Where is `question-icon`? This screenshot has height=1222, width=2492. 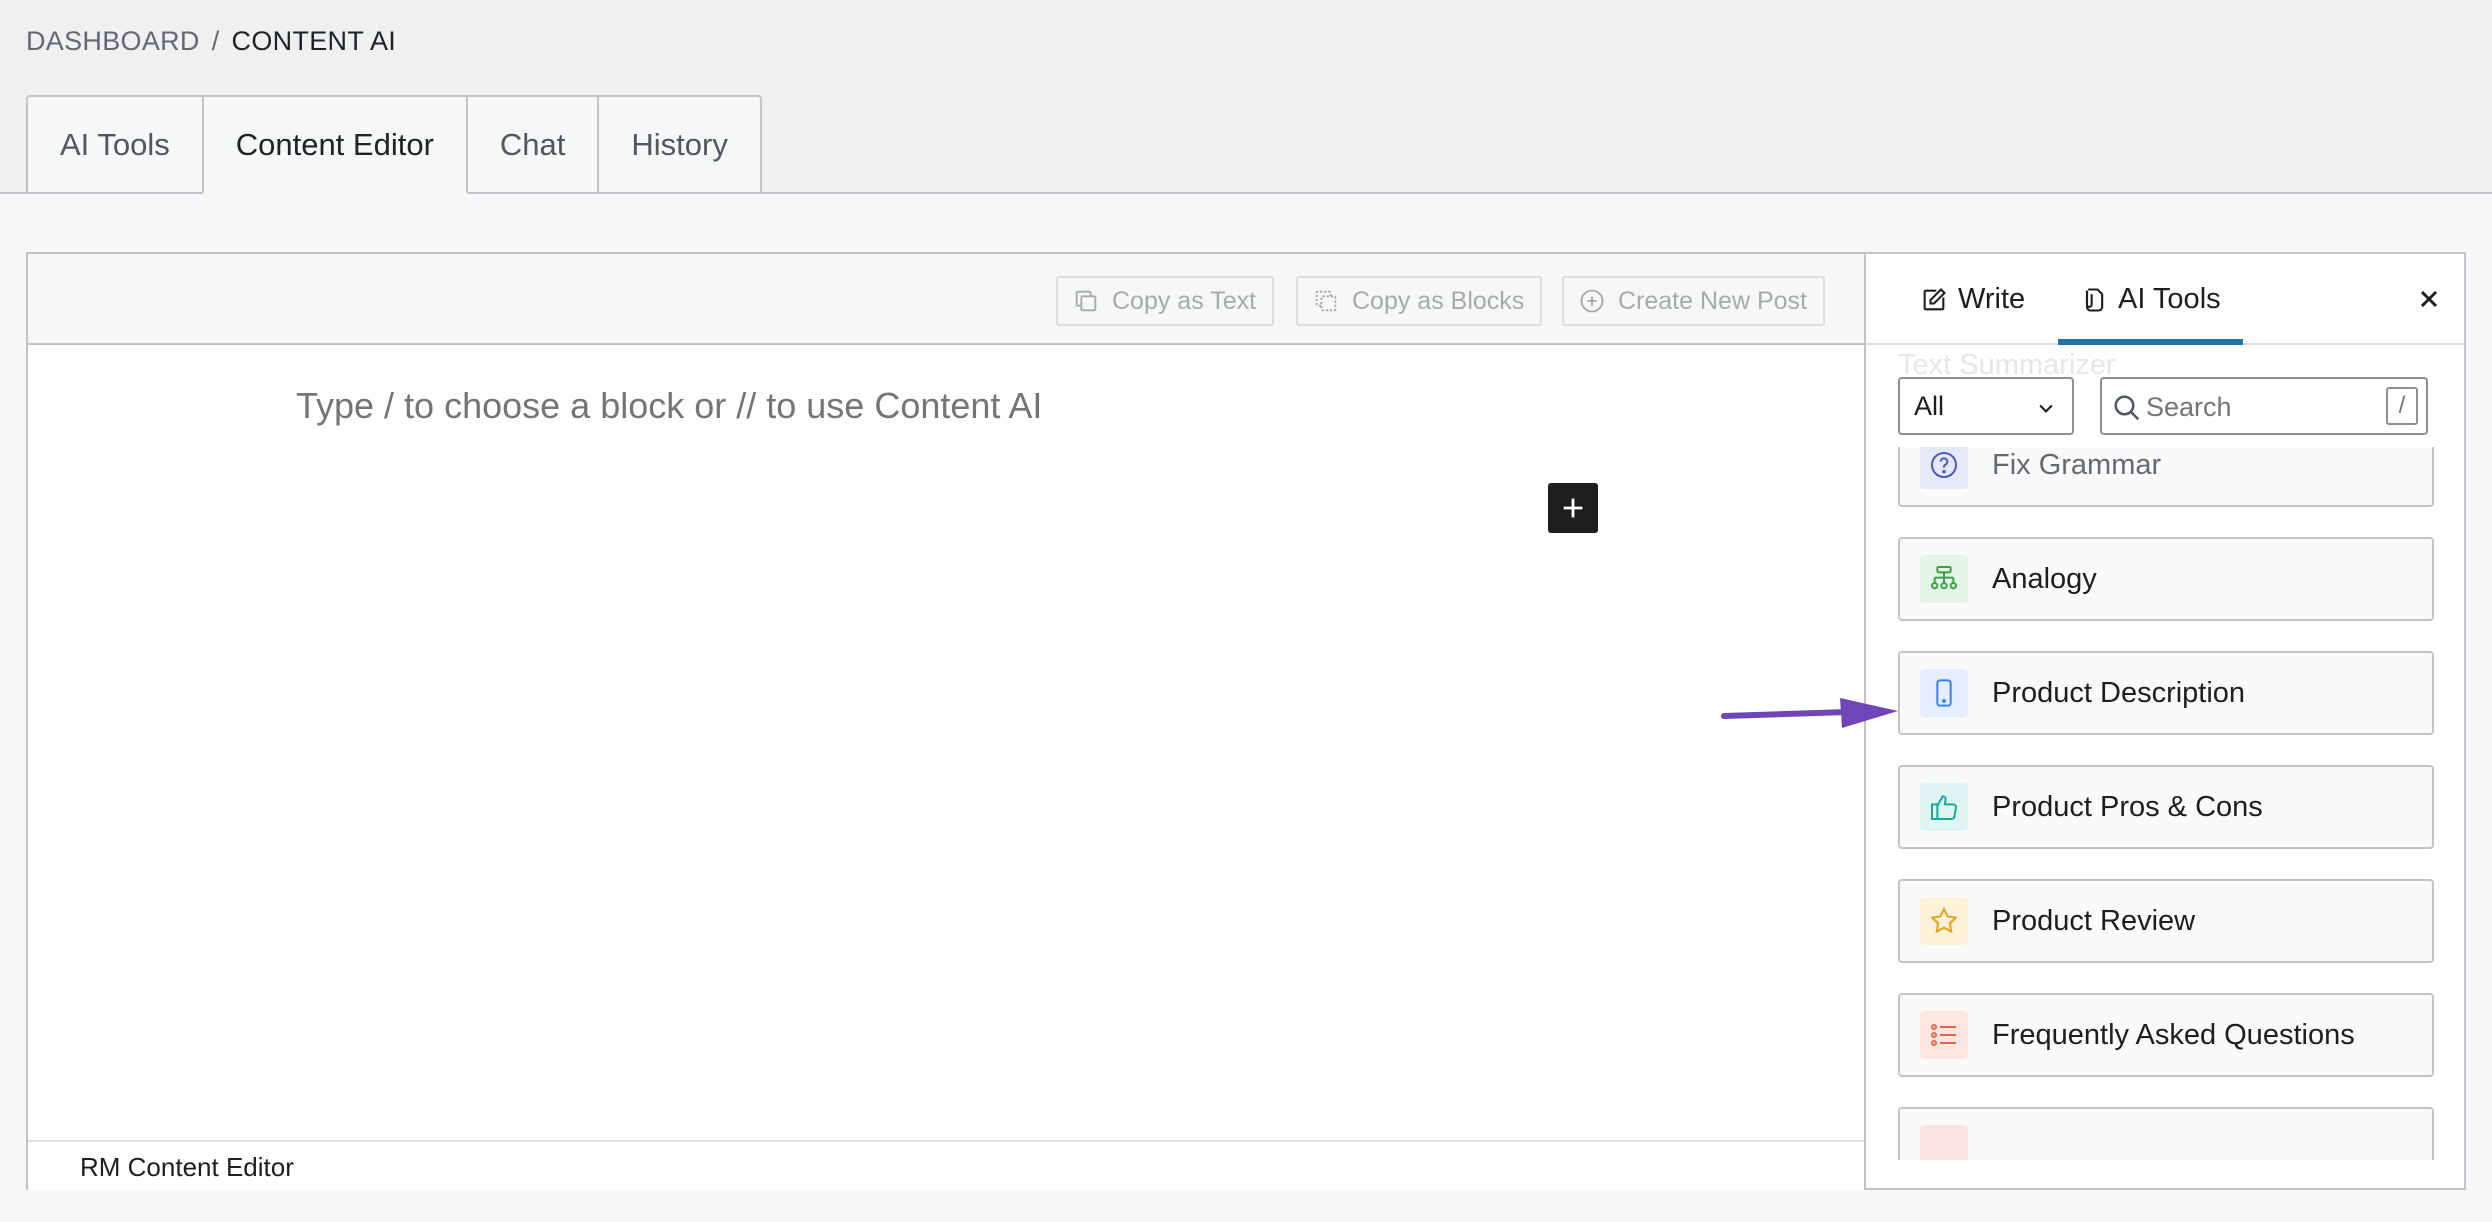
question-icon is located at coordinates (1944, 468).